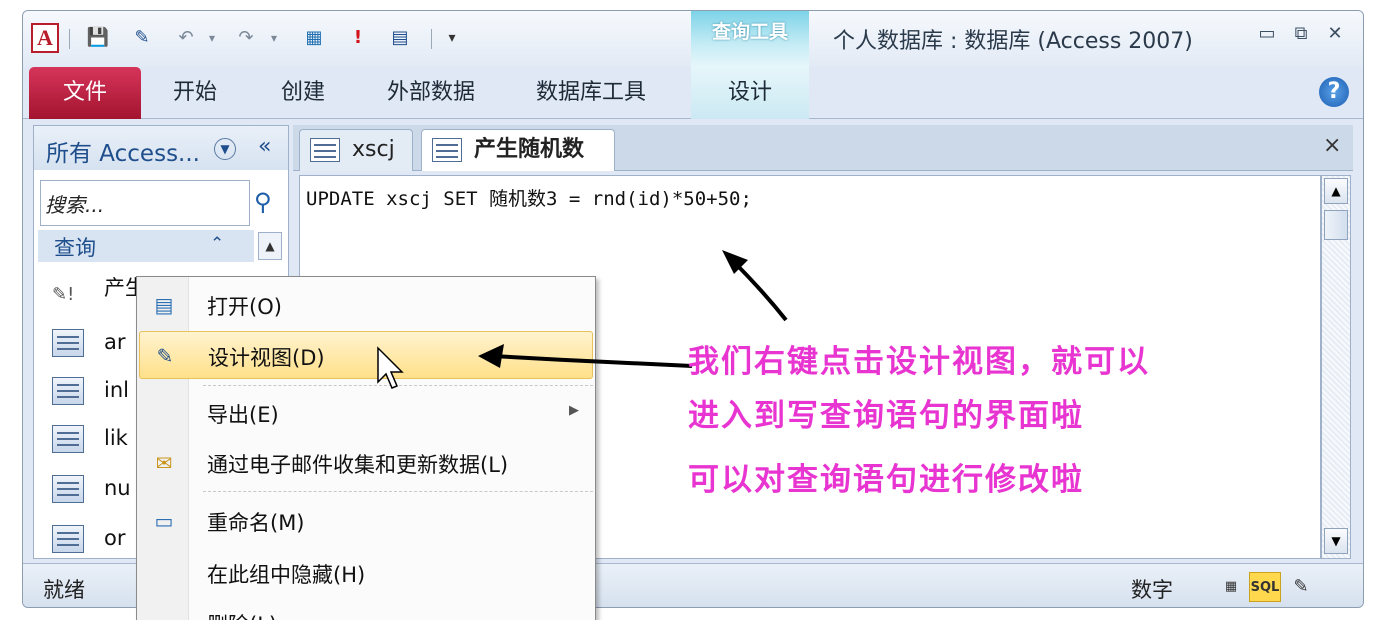 This screenshot has height=620, width=1374. Describe the element at coordinates (886, 416) in the screenshot. I see `annotation-line-2: 进入到写查询语句的界面啦` at that location.